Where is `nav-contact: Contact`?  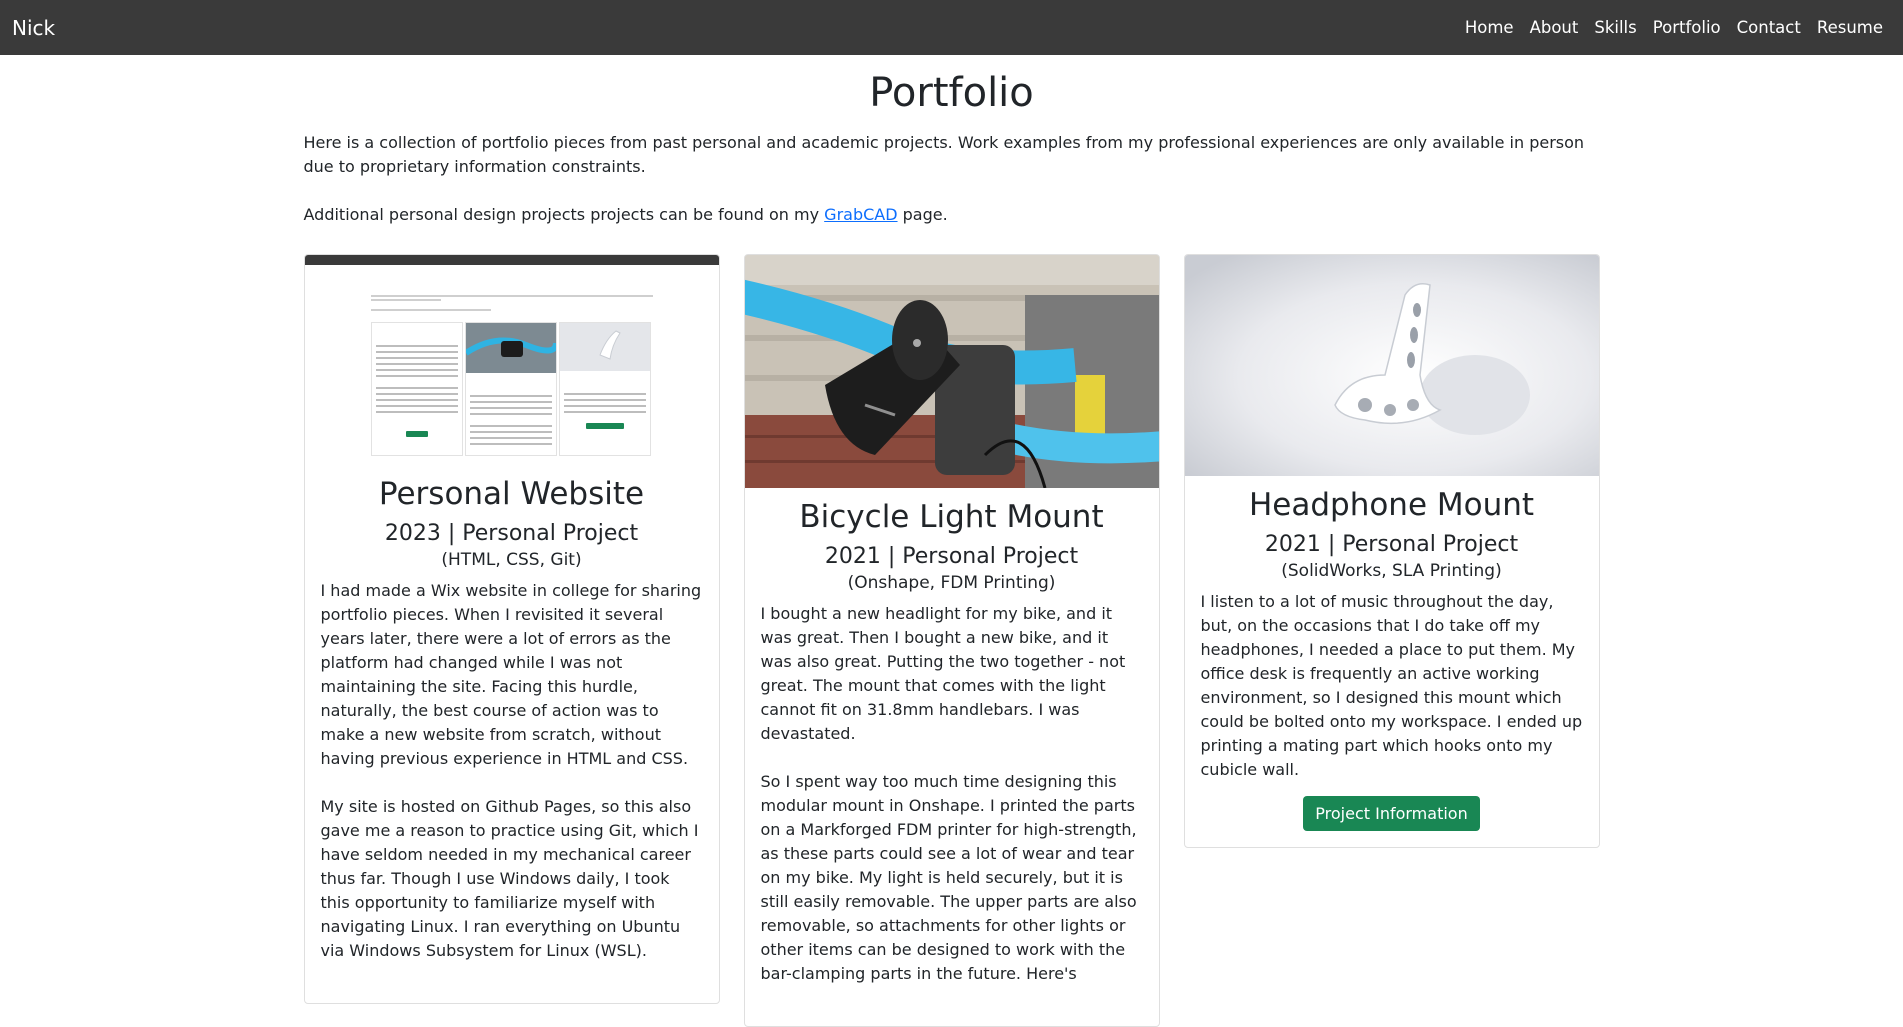
nav-contact: Contact is located at coordinates (1769, 27).